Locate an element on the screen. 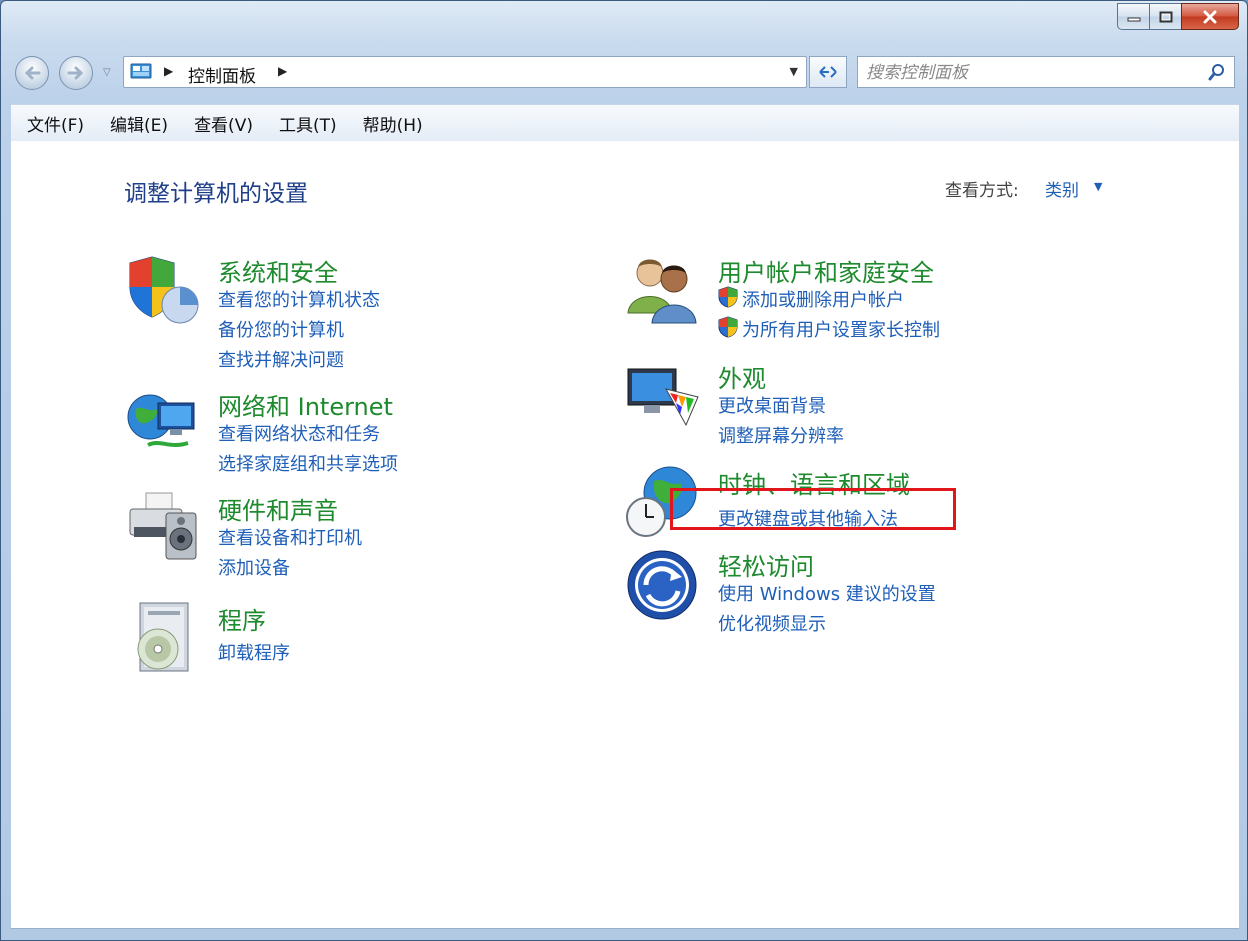  maximize-icon is located at coordinates (1165, 16).